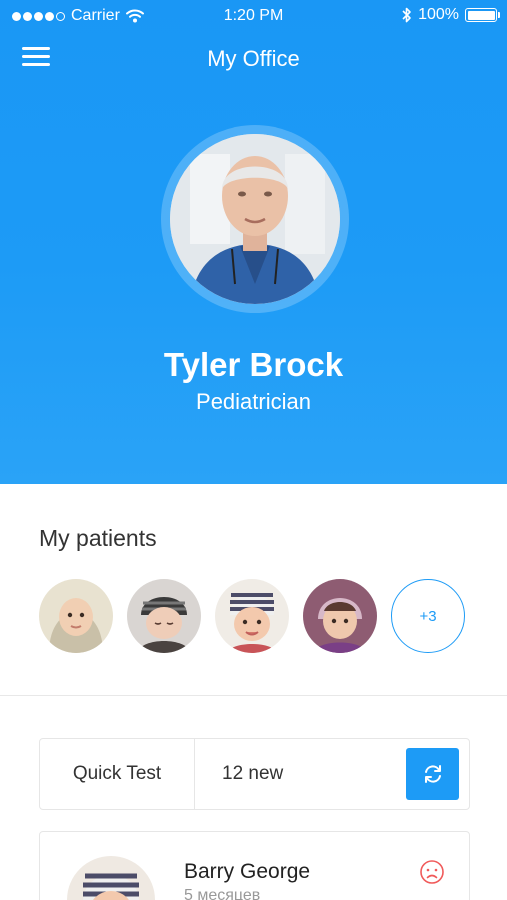  What do you see at coordinates (253, 58) in the screenshot?
I see `page-title: My Office` at bounding box center [253, 58].